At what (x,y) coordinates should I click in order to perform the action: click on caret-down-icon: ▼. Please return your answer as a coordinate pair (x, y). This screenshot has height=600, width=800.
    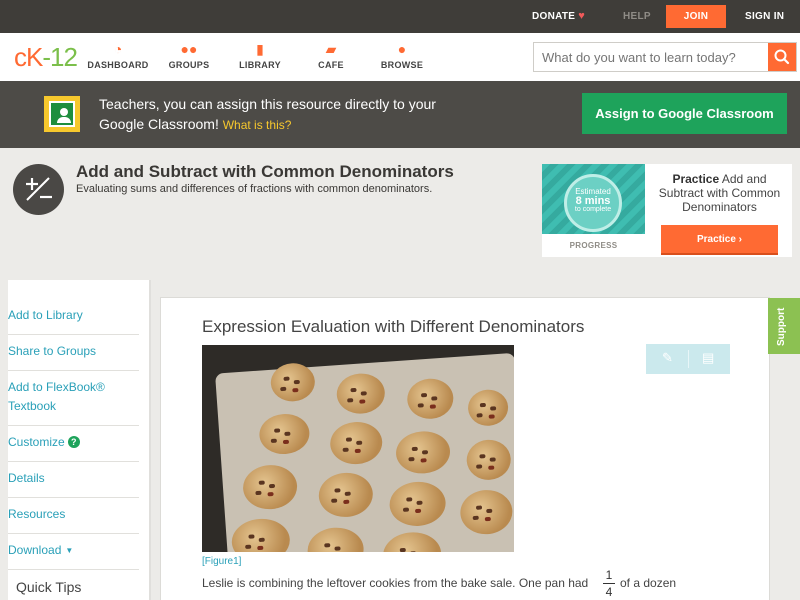
    Looking at the image, I should click on (69, 550).